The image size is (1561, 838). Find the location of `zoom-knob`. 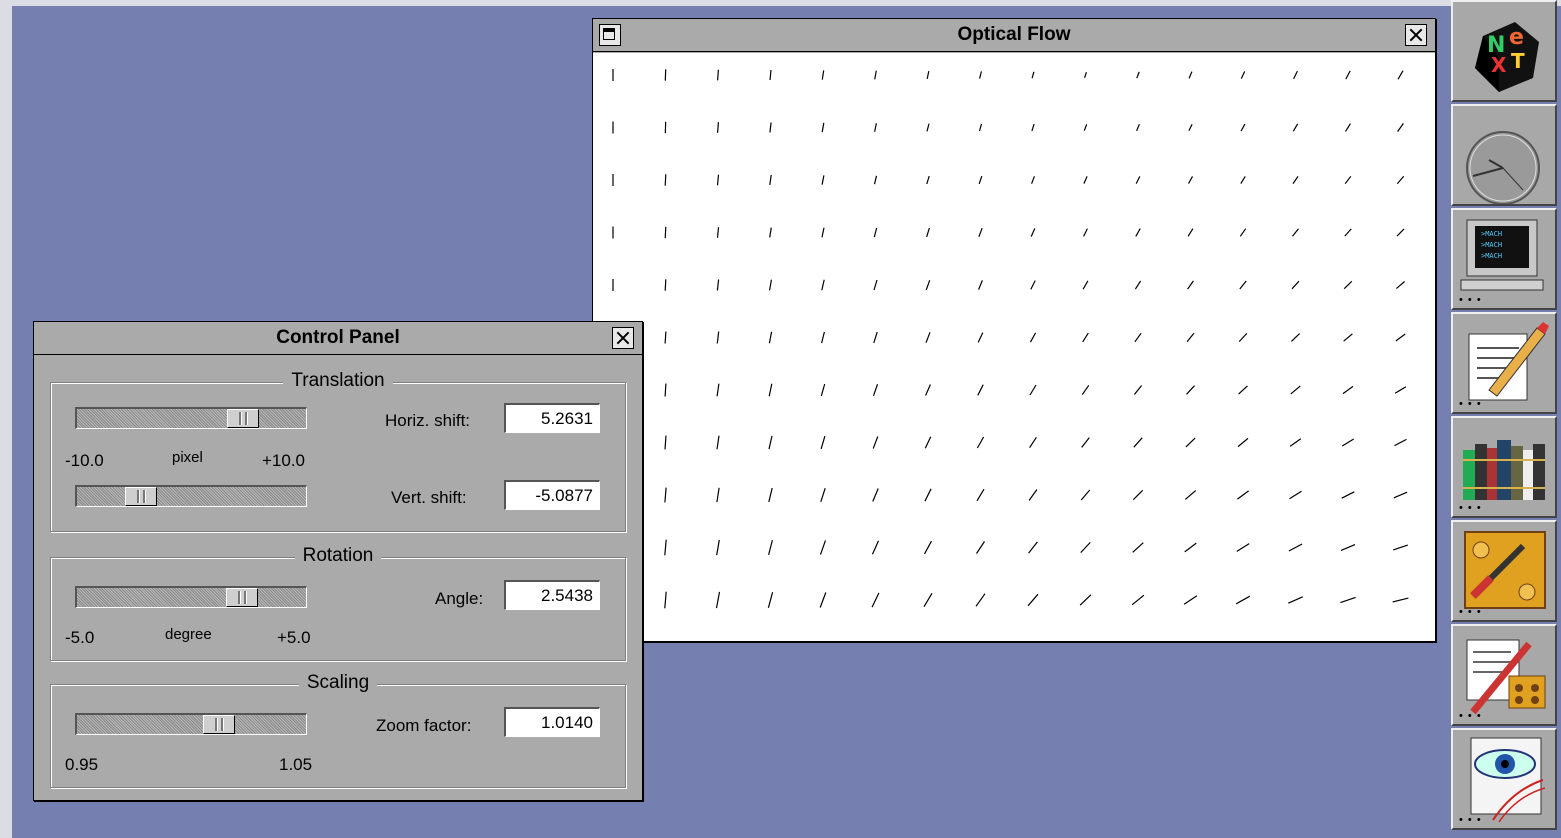

zoom-knob is located at coordinates (219, 724).